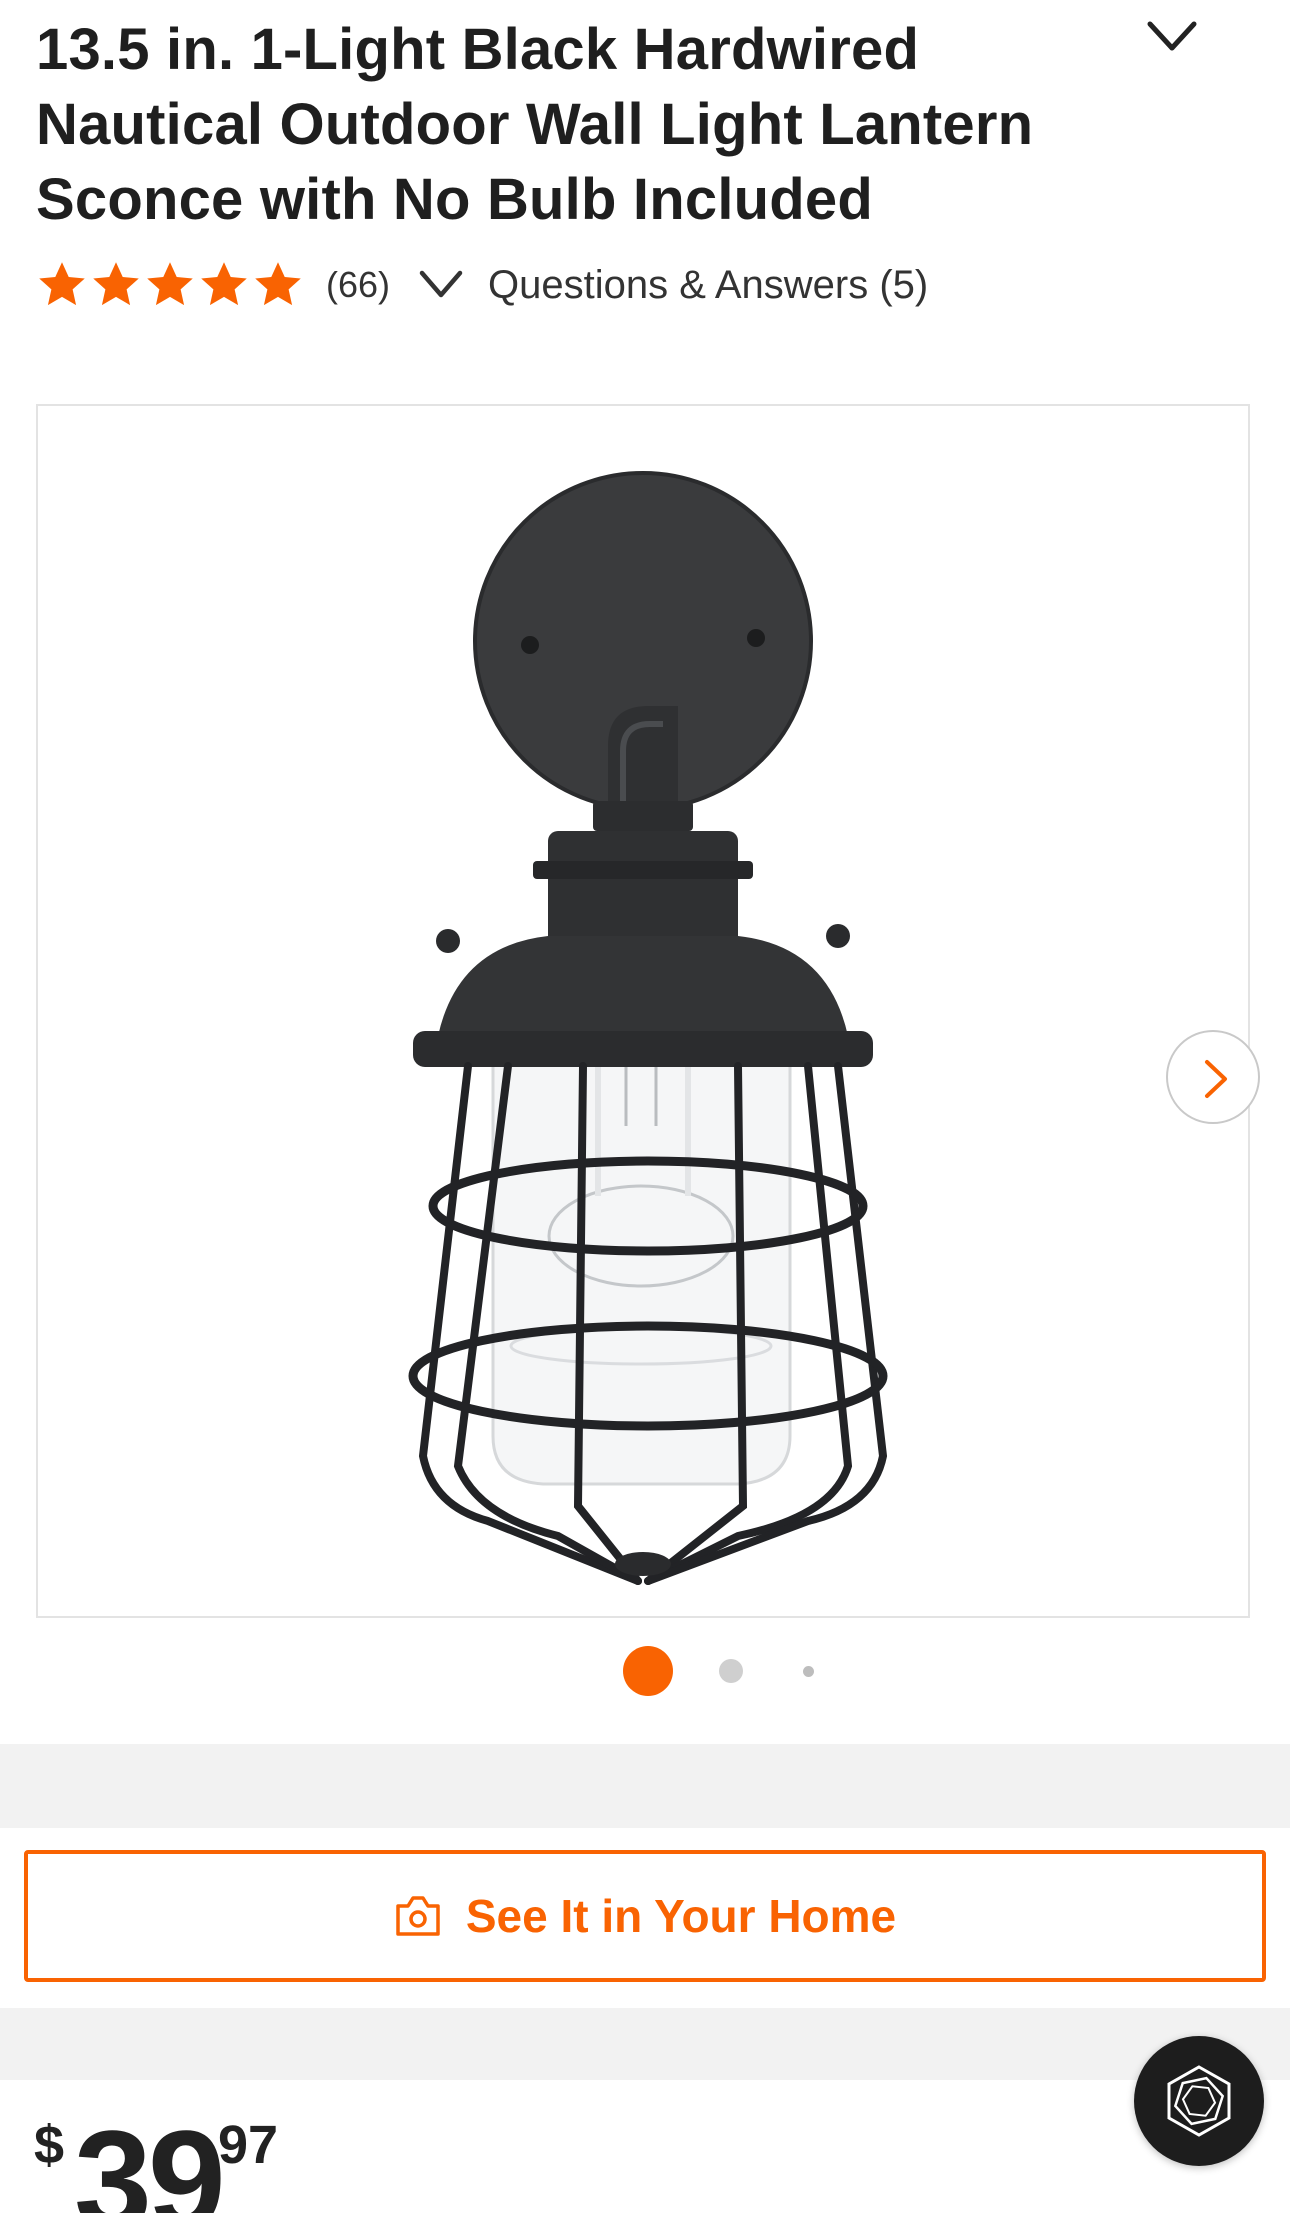 The image size is (1290, 2213). I want to click on review-count: (66), so click(358, 285).